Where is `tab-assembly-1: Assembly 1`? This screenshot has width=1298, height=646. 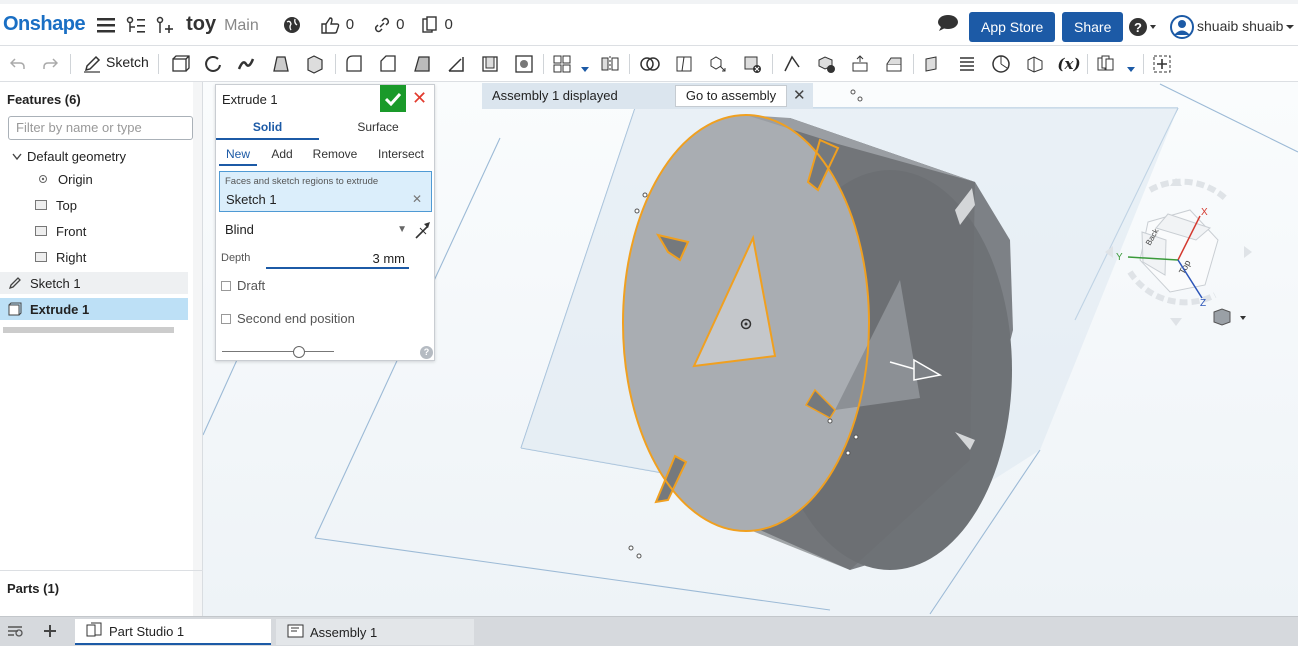 tab-assembly-1: Assembly 1 is located at coordinates (375, 632).